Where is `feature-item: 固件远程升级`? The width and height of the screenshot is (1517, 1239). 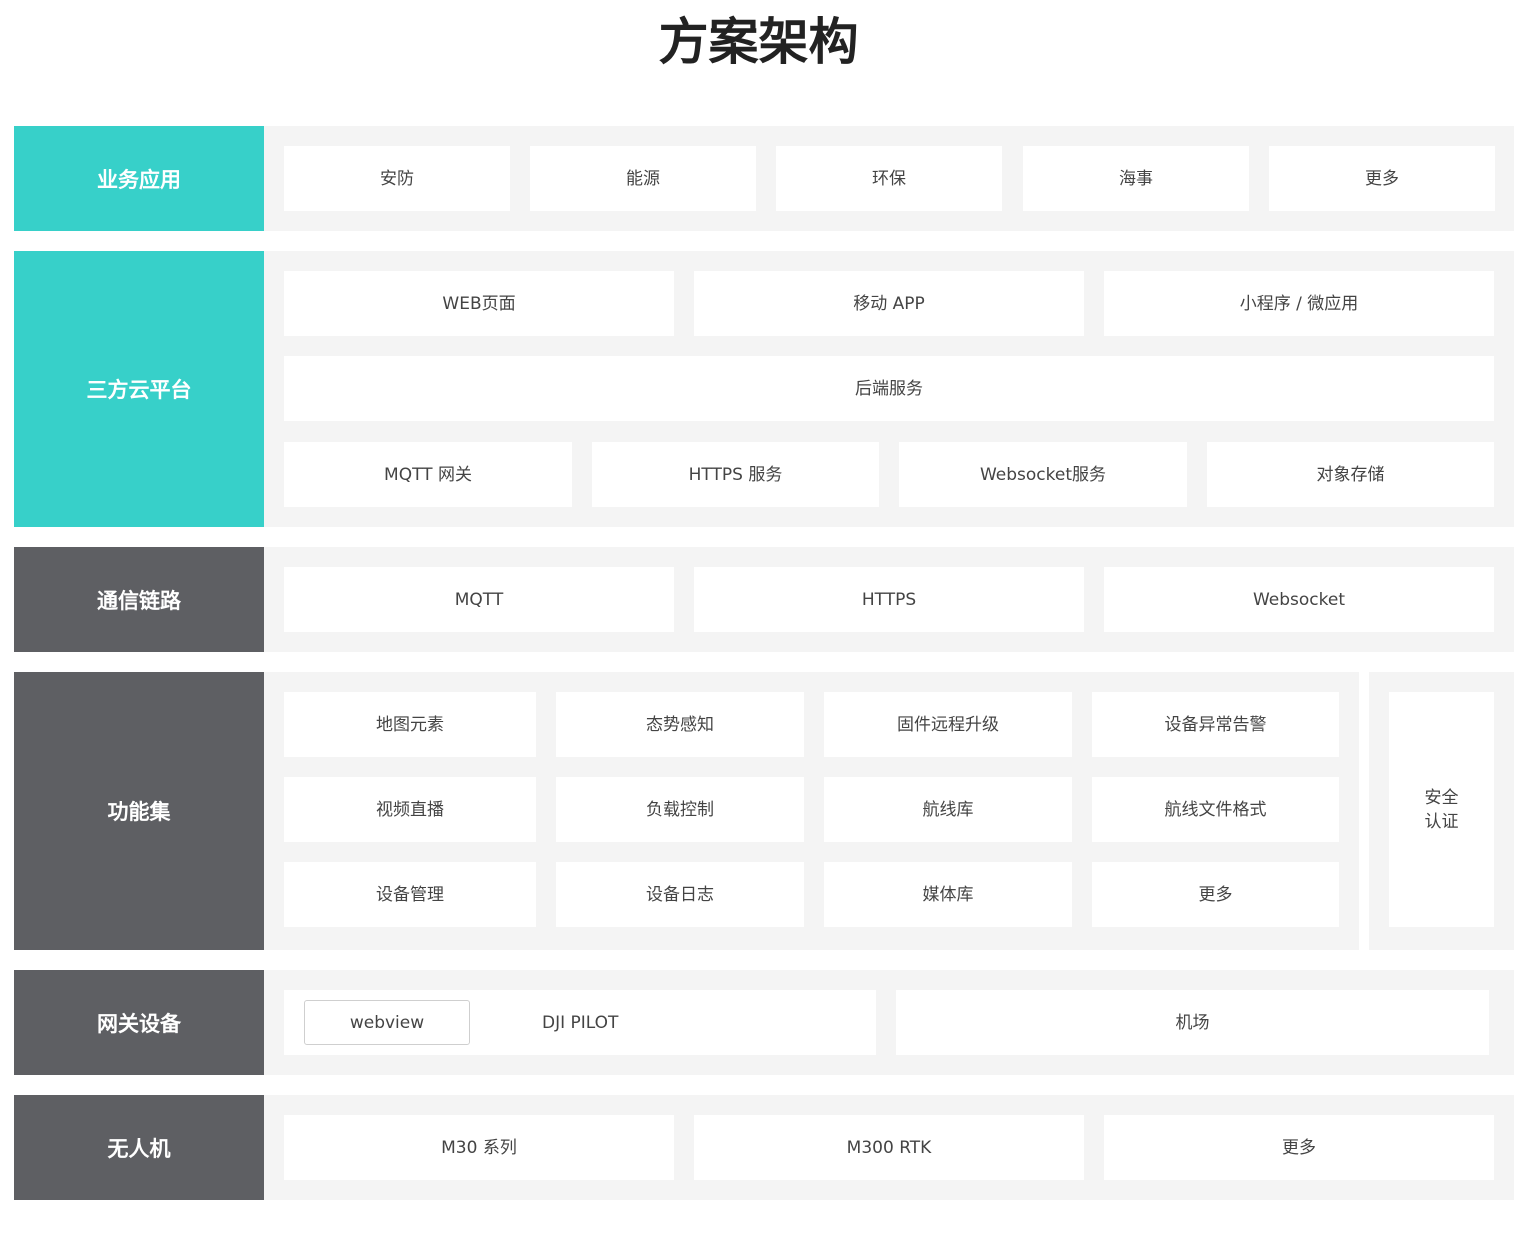 feature-item: 固件远程升级 is located at coordinates (948, 724).